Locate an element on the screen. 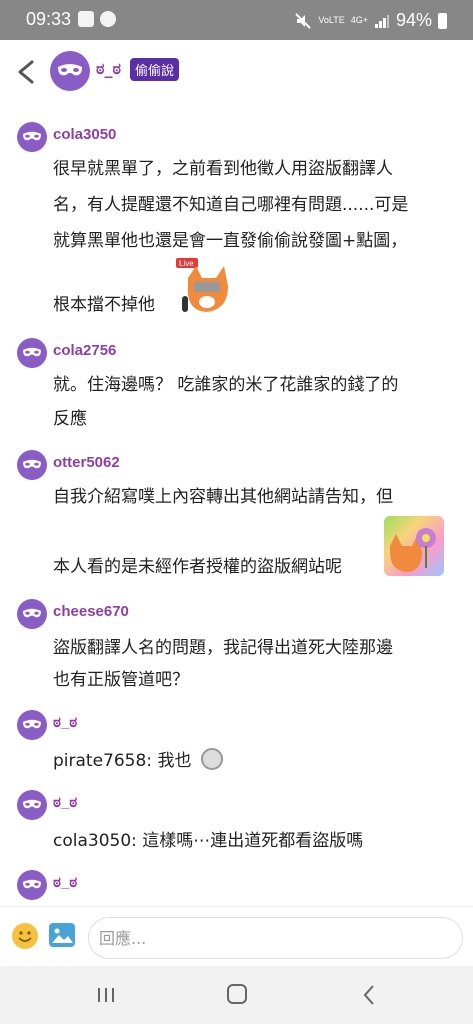 This screenshot has width=473, height=1024. back-arrow-icon is located at coordinates (26, 72).